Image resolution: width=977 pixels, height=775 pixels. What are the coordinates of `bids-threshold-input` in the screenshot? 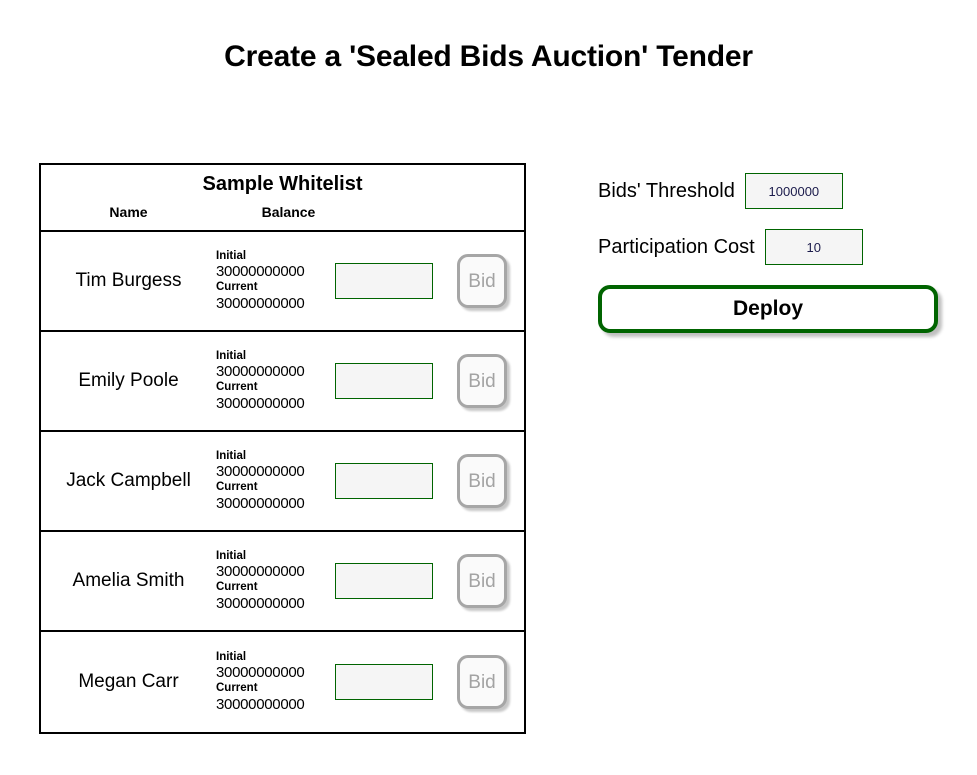 It's located at (793, 191).